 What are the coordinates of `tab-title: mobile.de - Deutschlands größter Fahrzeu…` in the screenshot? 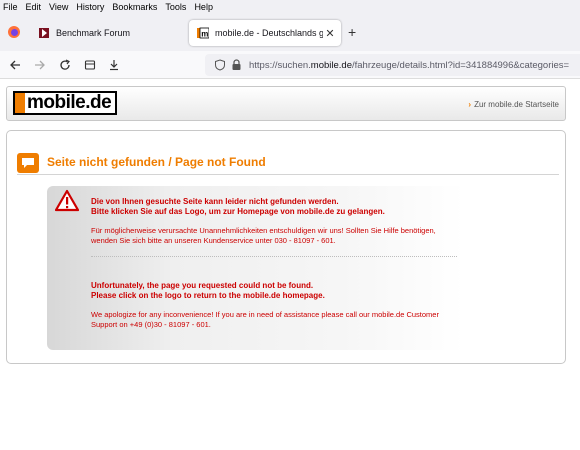 It's located at (269, 33).